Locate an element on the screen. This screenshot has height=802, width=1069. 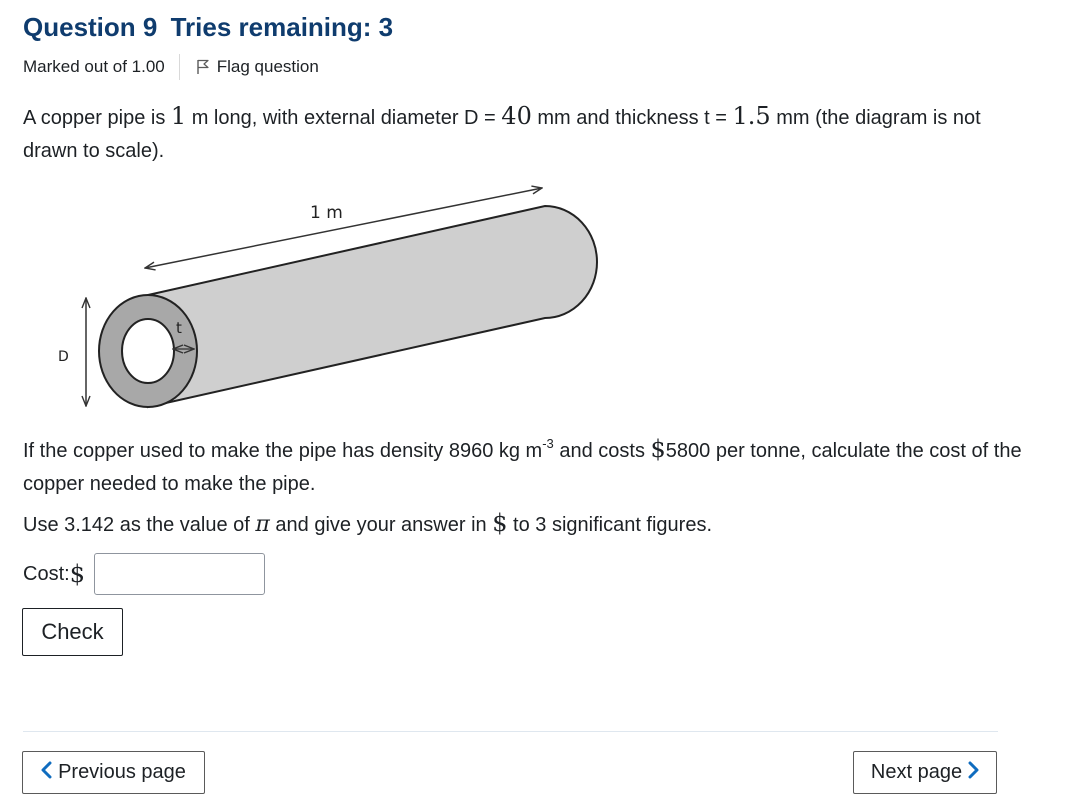
length-value: 1 is located at coordinates (178, 116).